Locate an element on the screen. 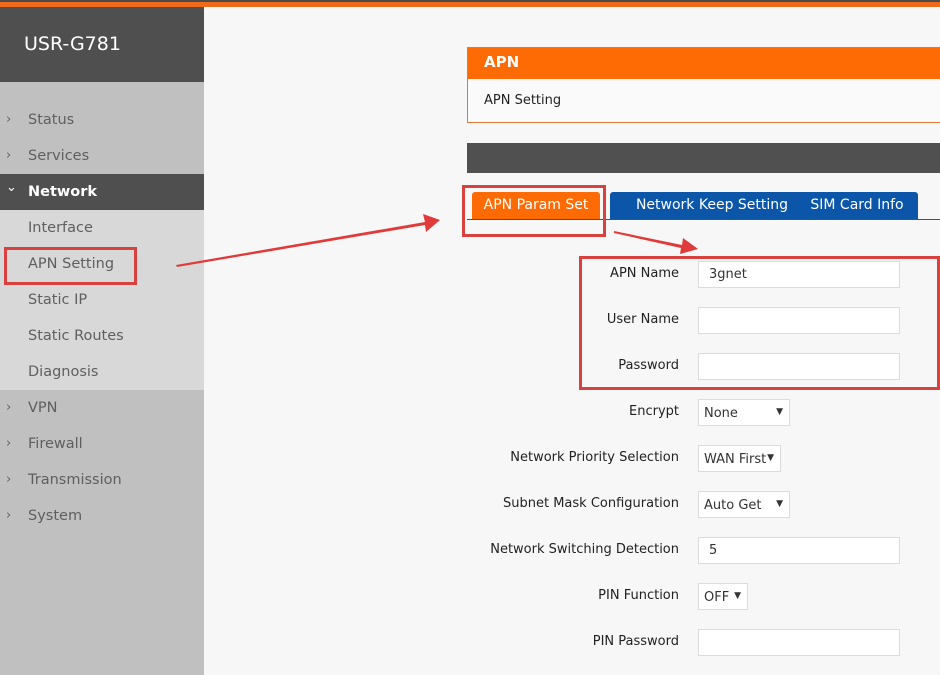 This screenshot has height=675, width=940. sidebar-item-label: VPN is located at coordinates (43, 408).